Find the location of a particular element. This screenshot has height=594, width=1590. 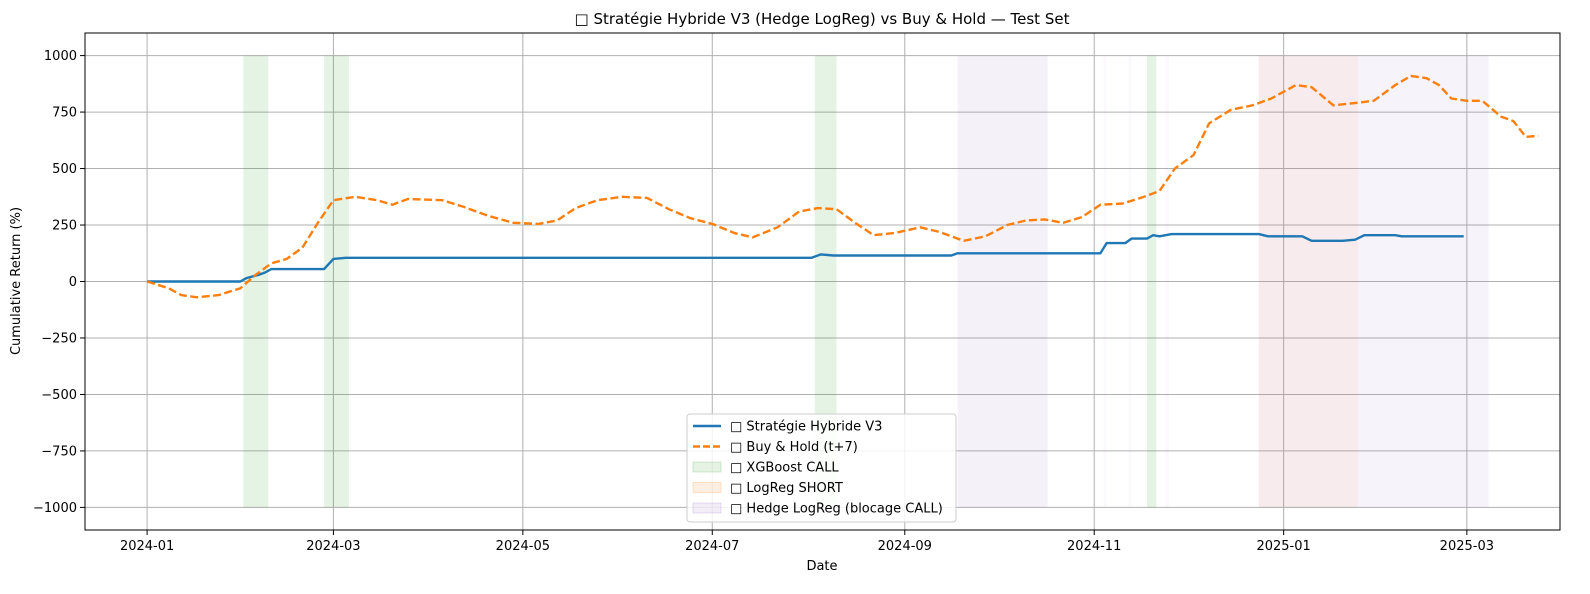

y-axis-label: Cumulative Return (%) is located at coordinates (16, 281).